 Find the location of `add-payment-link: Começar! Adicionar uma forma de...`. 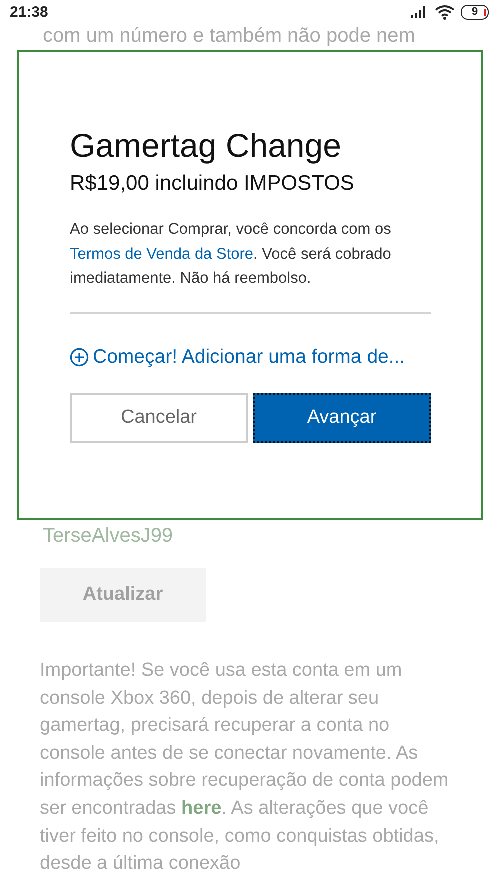

add-payment-link: Começar! Adicionar uma forma de... is located at coordinates (238, 357).